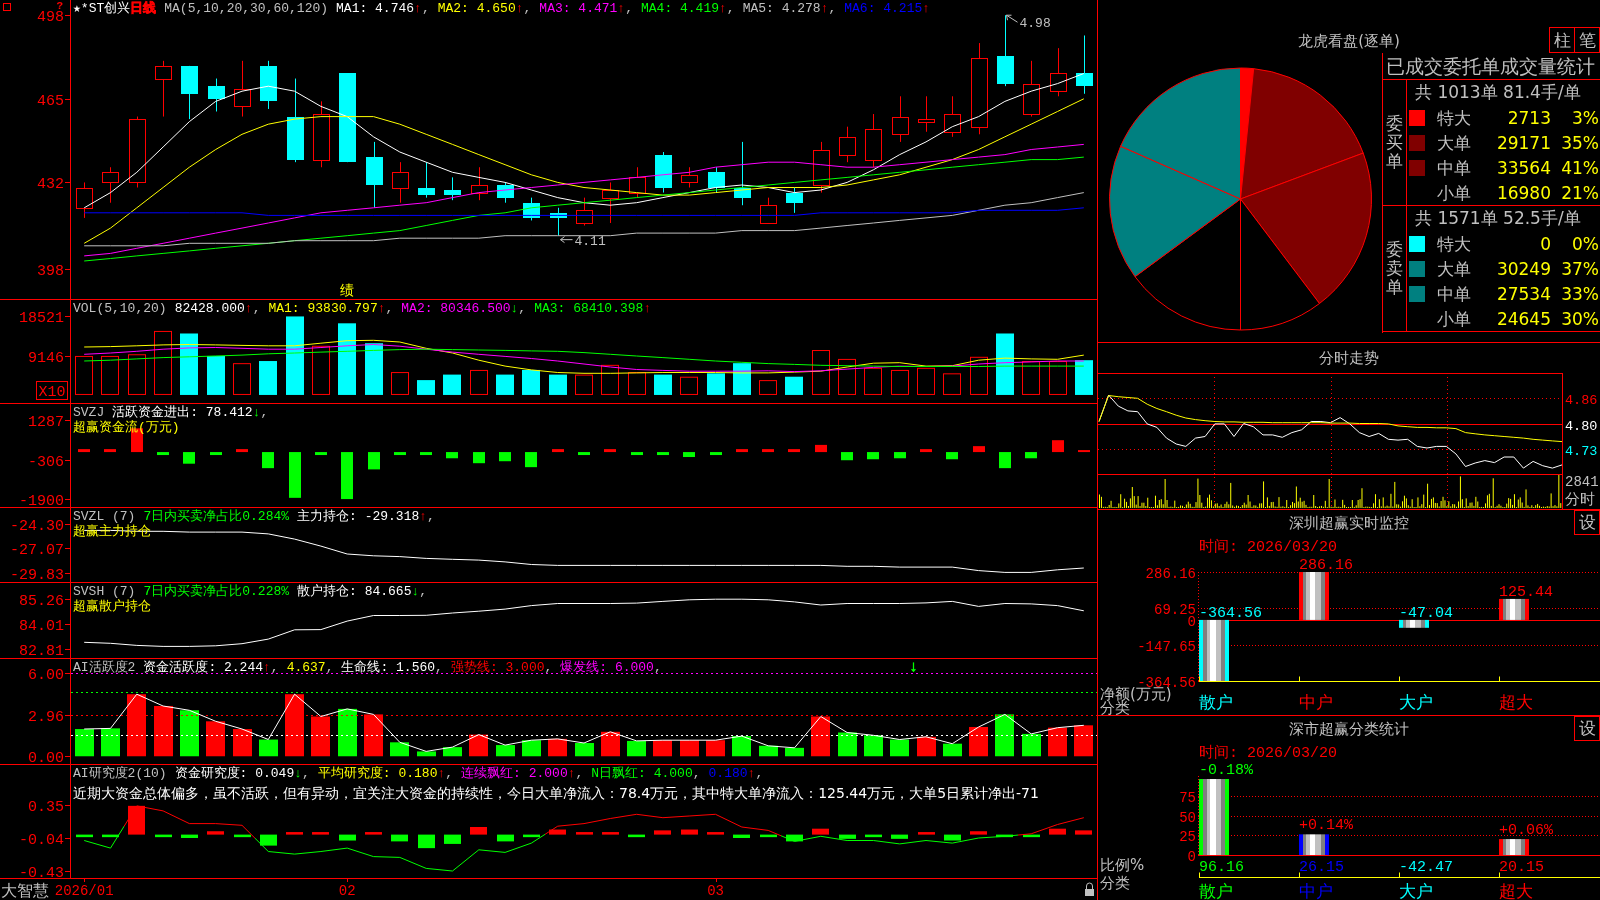  What do you see at coordinates (1585, 117) in the screenshot?
I see `share-value: 3%` at bounding box center [1585, 117].